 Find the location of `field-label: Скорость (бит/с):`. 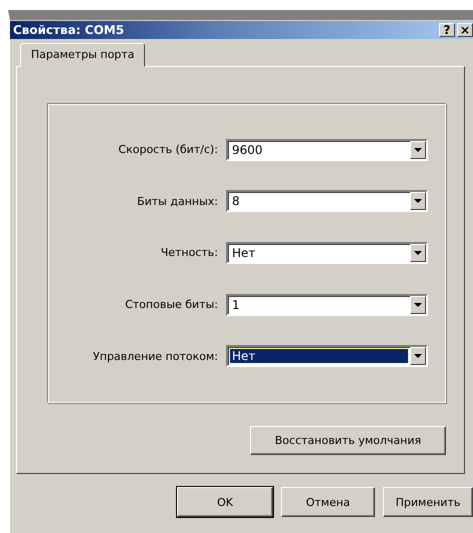

field-label: Скорость (бит/с): is located at coordinates (168, 149).